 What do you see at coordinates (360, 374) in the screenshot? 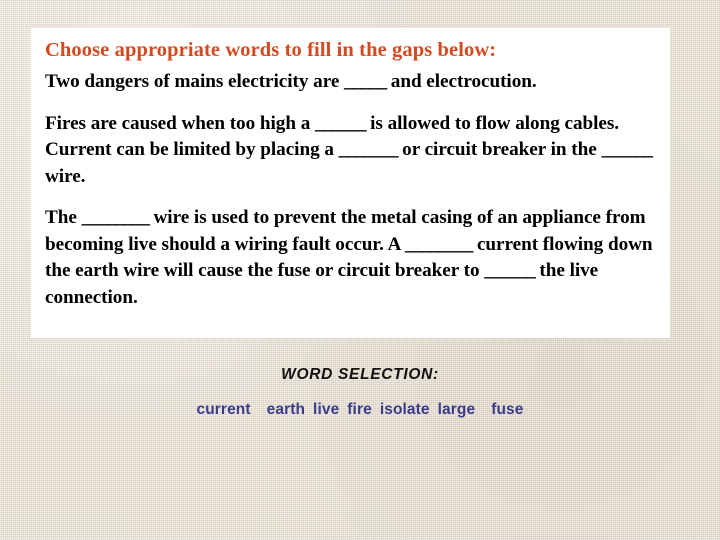
I see `word-selection-heading: WORD SELECTION:` at bounding box center [360, 374].